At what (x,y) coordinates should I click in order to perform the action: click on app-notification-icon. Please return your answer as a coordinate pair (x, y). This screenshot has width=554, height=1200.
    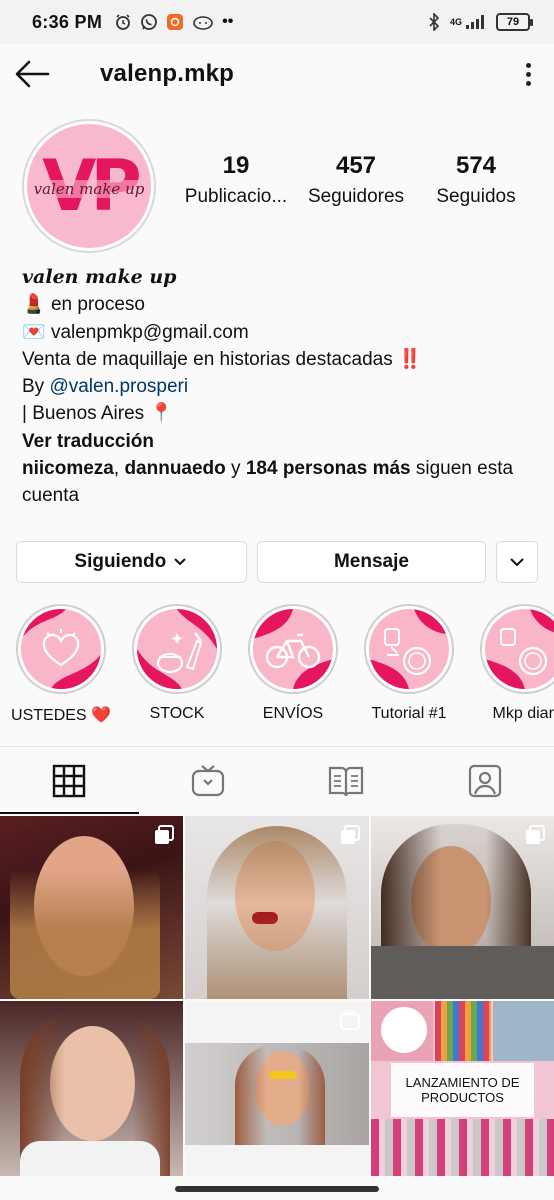
    Looking at the image, I should click on (175, 22).